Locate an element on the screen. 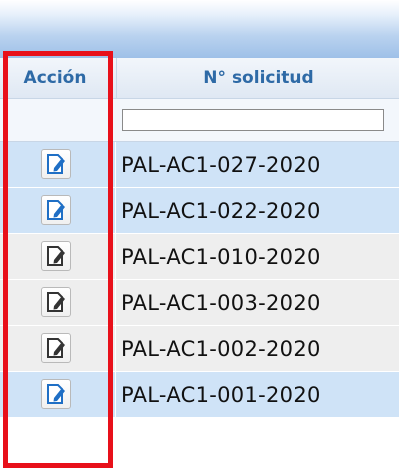  cell-solicitud: PAL-AC1-027-2020 is located at coordinates (221, 165).